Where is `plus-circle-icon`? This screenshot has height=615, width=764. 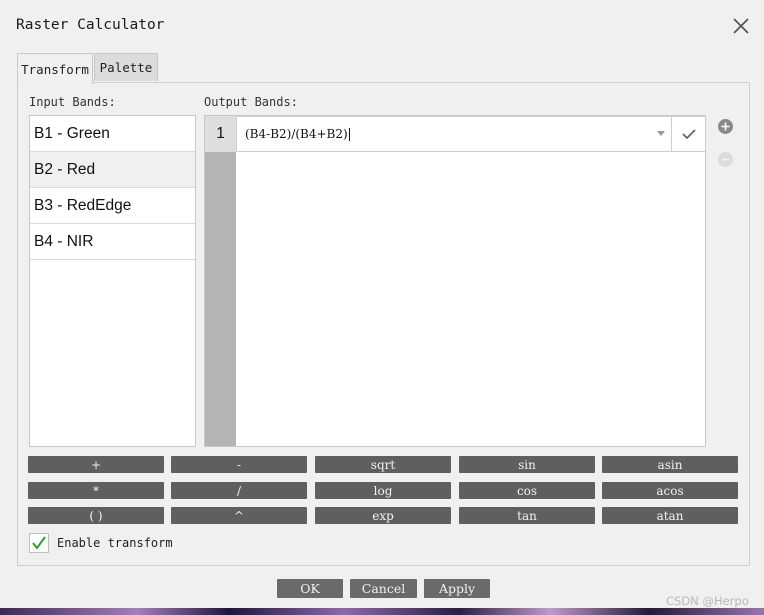
plus-circle-icon is located at coordinates (725, 126).